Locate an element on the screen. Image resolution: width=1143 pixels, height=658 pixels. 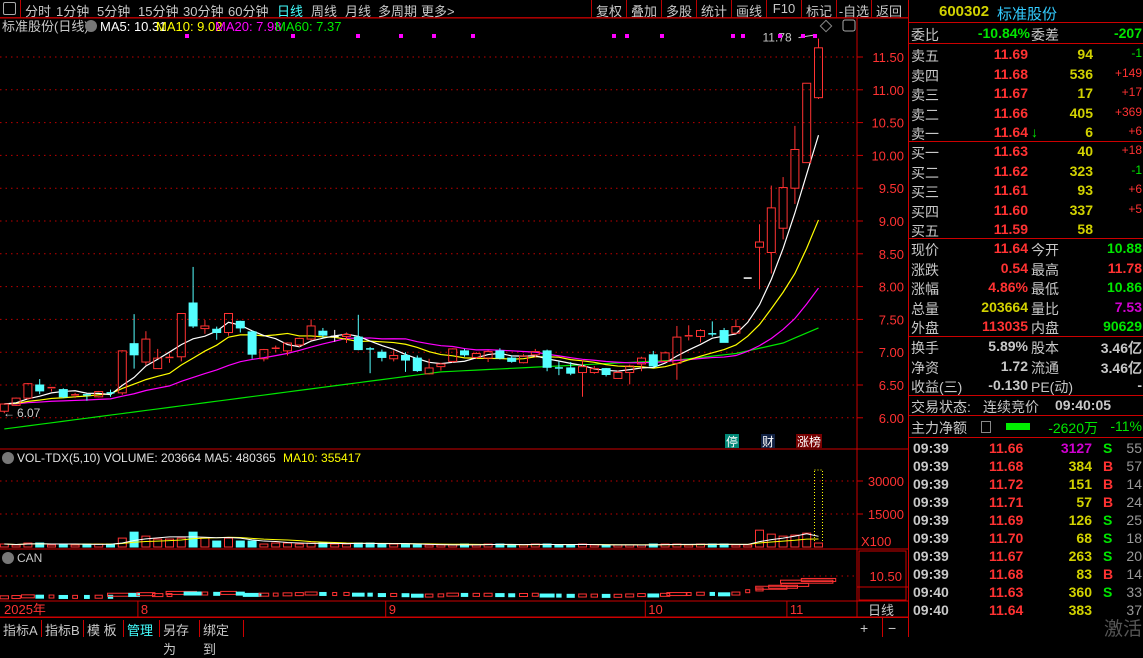
toolbar-button: 画线 is located at coordinates (748, 9).